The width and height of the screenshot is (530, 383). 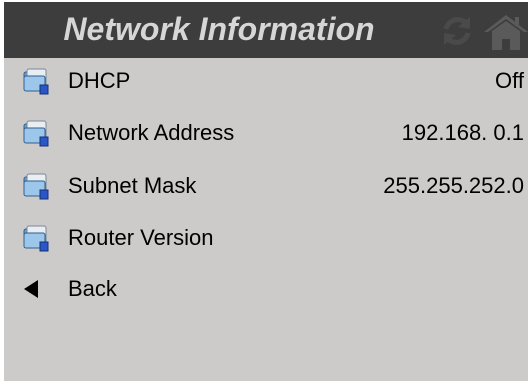 What do you see at coordinates (509, 80) in the screenshot?
I see `list-item-value: Off` at bounding box center [509, 80].